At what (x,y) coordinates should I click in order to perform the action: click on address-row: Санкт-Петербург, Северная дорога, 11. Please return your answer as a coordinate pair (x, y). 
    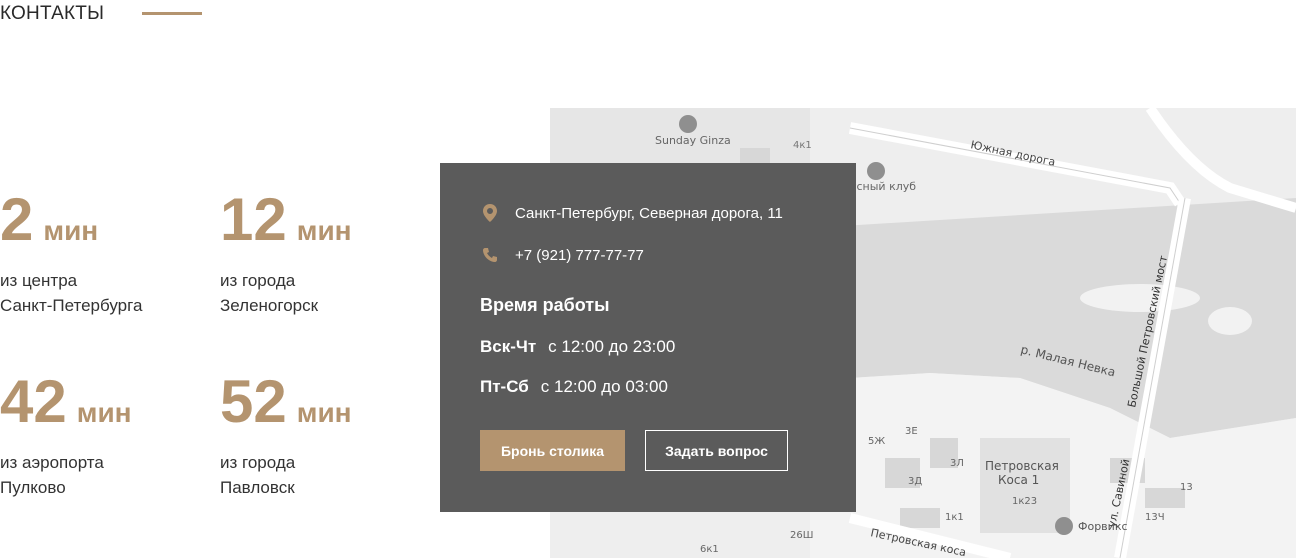
    Looking at the image, I should click on (631, 213).